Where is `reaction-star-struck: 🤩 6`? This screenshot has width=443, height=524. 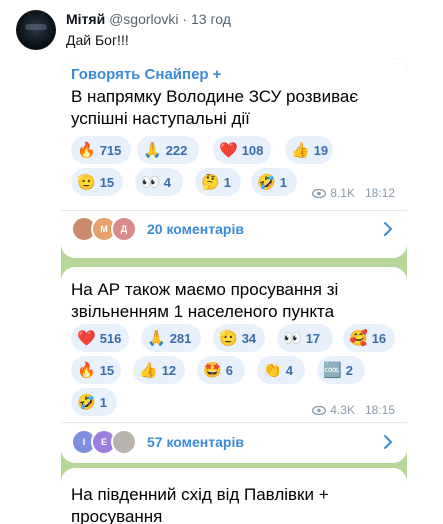
reaction-star-struck: 🤩 6 is located at coordinates (221, 370).